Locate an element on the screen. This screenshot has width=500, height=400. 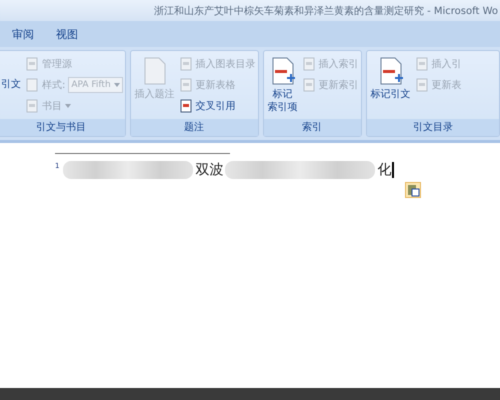
ribbon-tab: 视图 is located at coordinates (67, 34).